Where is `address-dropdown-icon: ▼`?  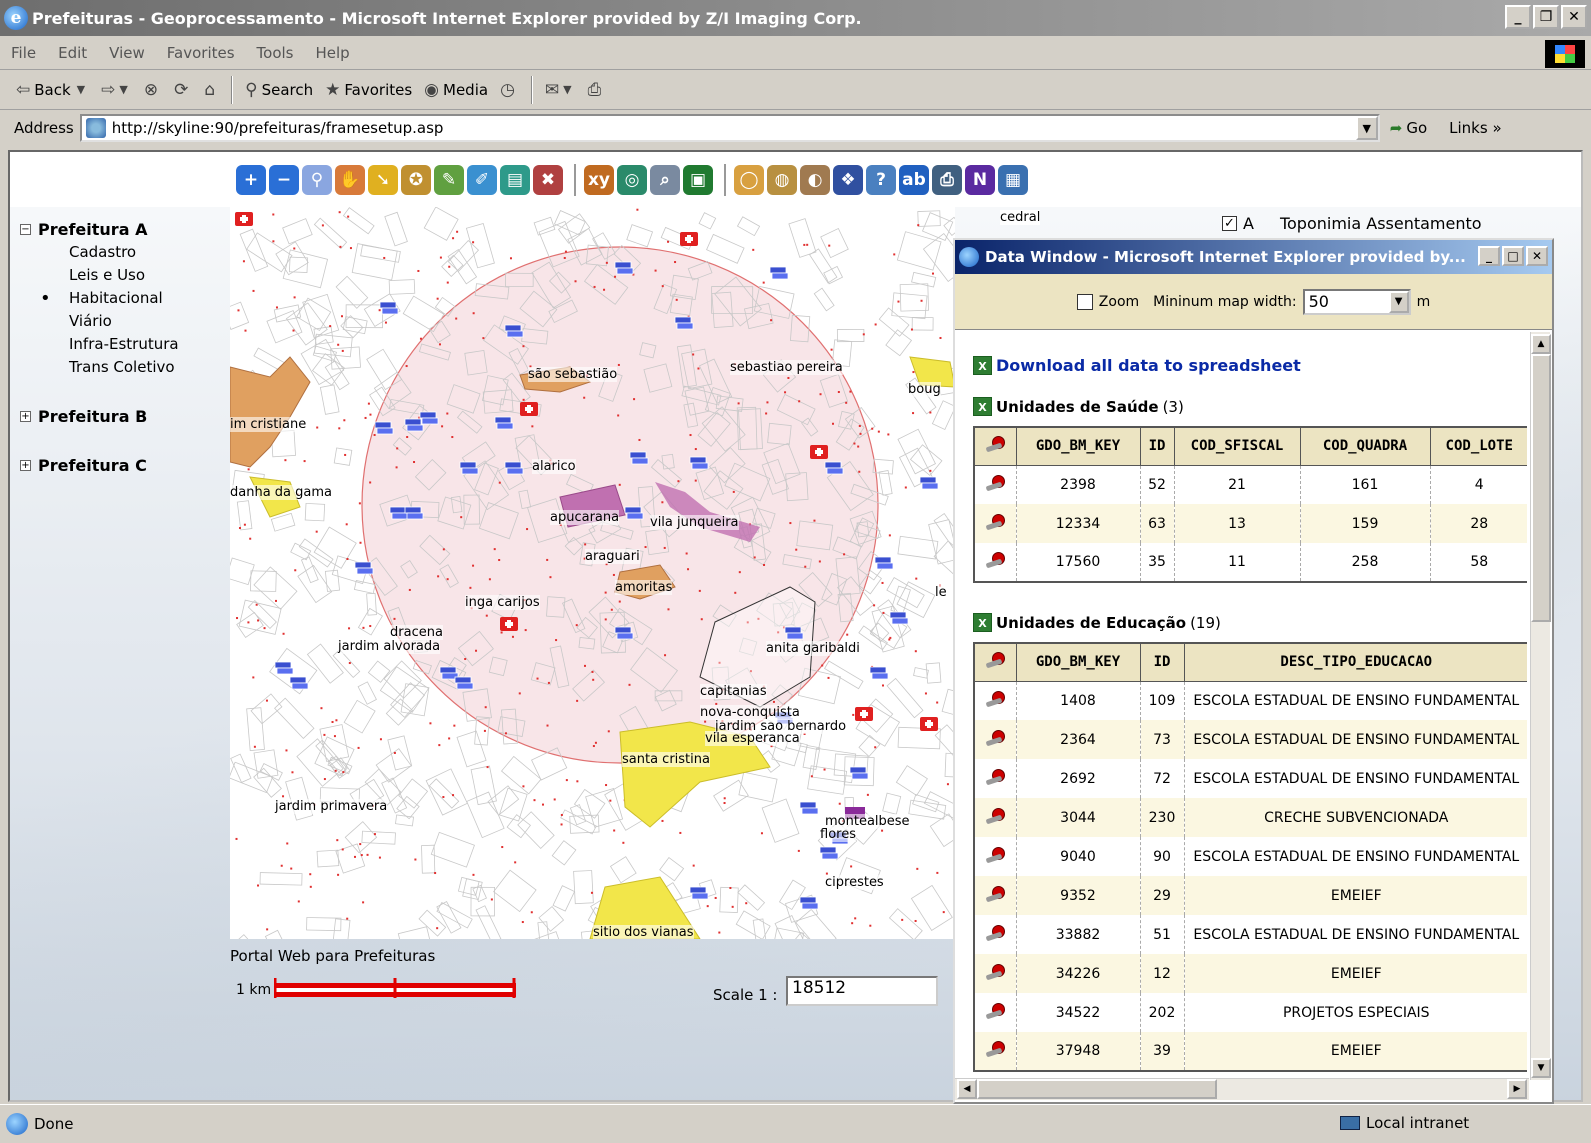
address-dropdown-icon: ▼ is located at coordinates (1366, 128).